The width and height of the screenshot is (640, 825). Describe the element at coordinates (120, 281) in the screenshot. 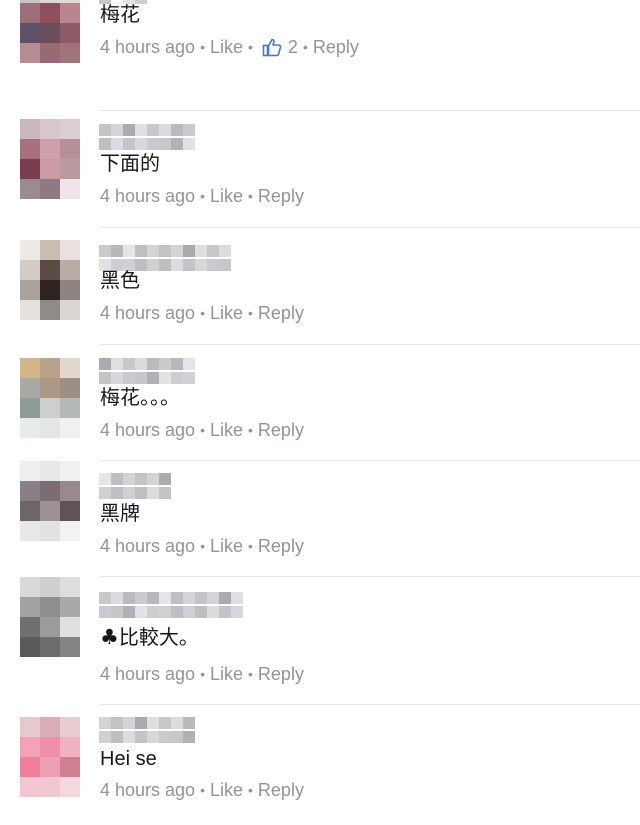

I see `comment-body: 黑色` at that location.